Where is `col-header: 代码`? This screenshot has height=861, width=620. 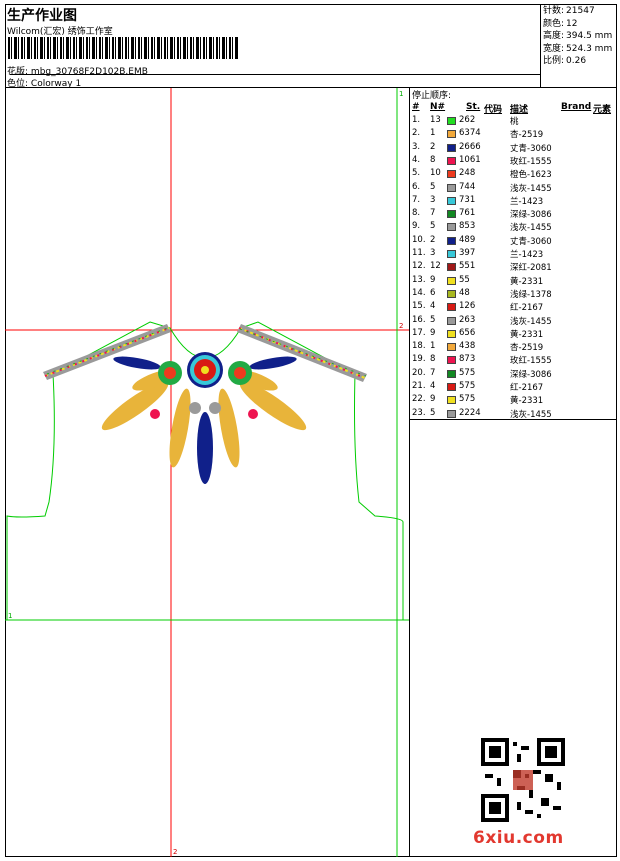 col-header: 代码 is located at coordinates (493, 110).